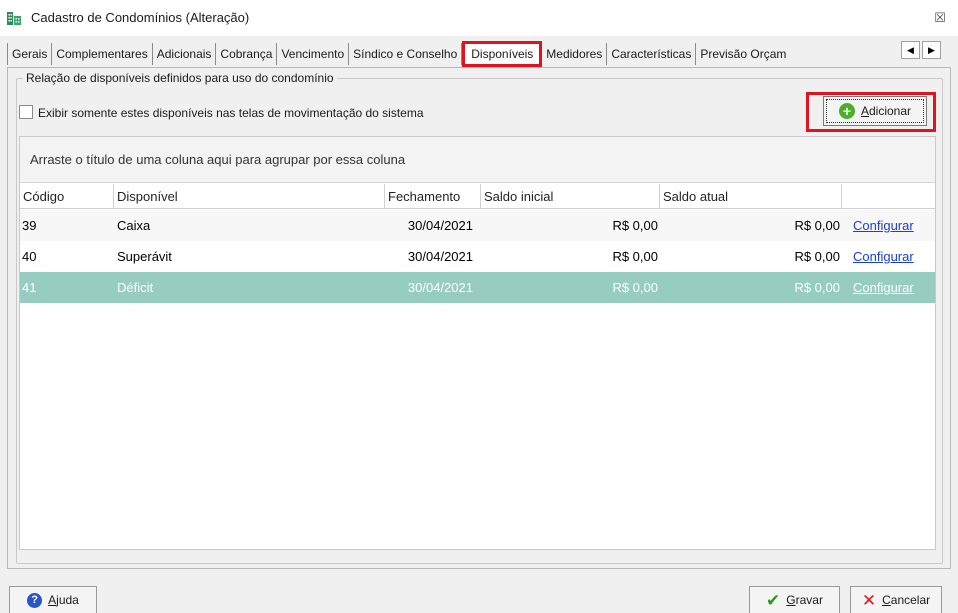 The height and width of the screenshot is (613, 958). What do you see at coordinates (67, 196) in the screenshot?
I see `column-header-codigo: Código` at bounding box center [67, 196].